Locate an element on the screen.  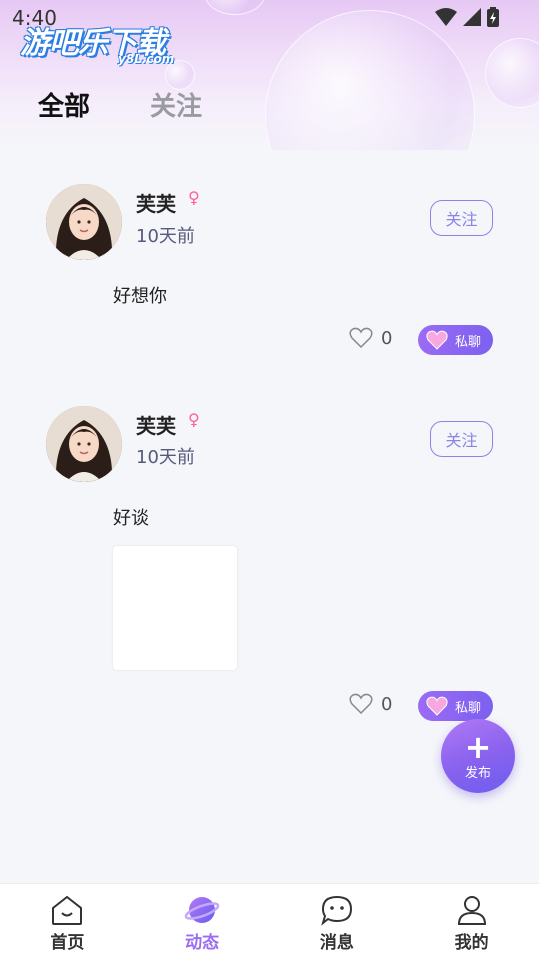
post-content: 好想你 is located at coordinates (140, 296).